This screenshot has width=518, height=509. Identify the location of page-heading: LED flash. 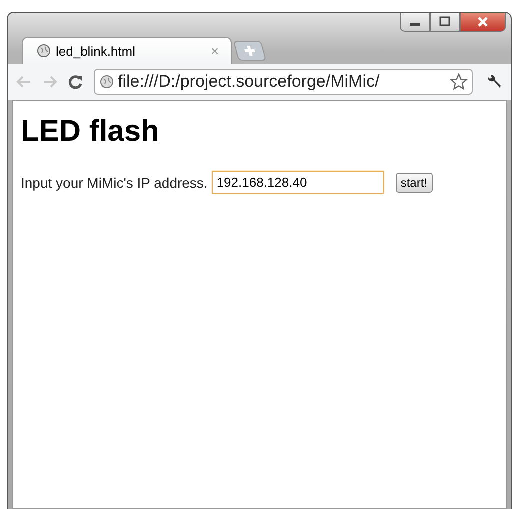
(90, 132).